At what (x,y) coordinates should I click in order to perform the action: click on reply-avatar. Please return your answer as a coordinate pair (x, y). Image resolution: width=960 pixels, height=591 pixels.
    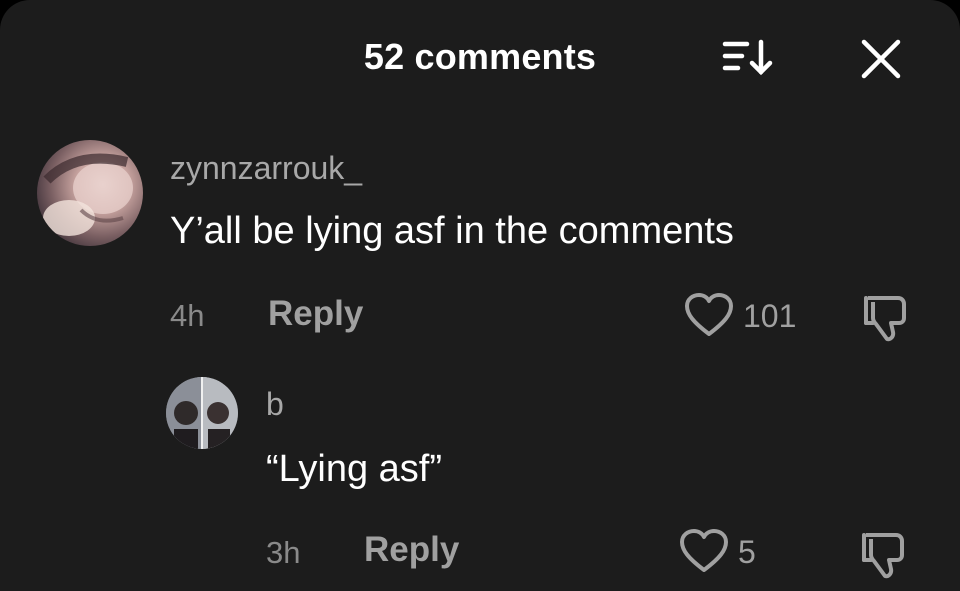
    Looking at the image, I should click on (202, 413).